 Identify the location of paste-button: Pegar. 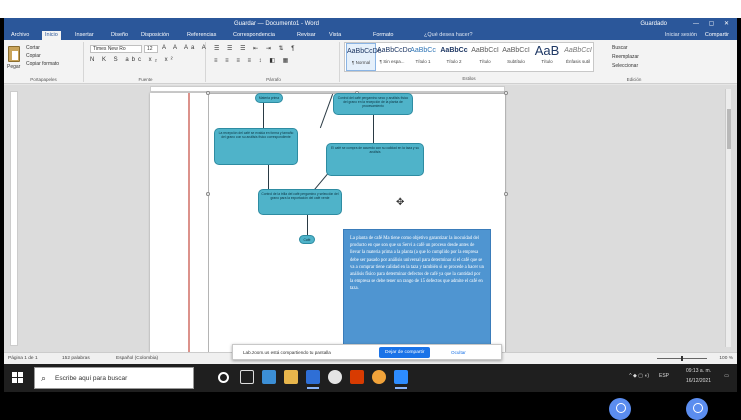
(13, 67).